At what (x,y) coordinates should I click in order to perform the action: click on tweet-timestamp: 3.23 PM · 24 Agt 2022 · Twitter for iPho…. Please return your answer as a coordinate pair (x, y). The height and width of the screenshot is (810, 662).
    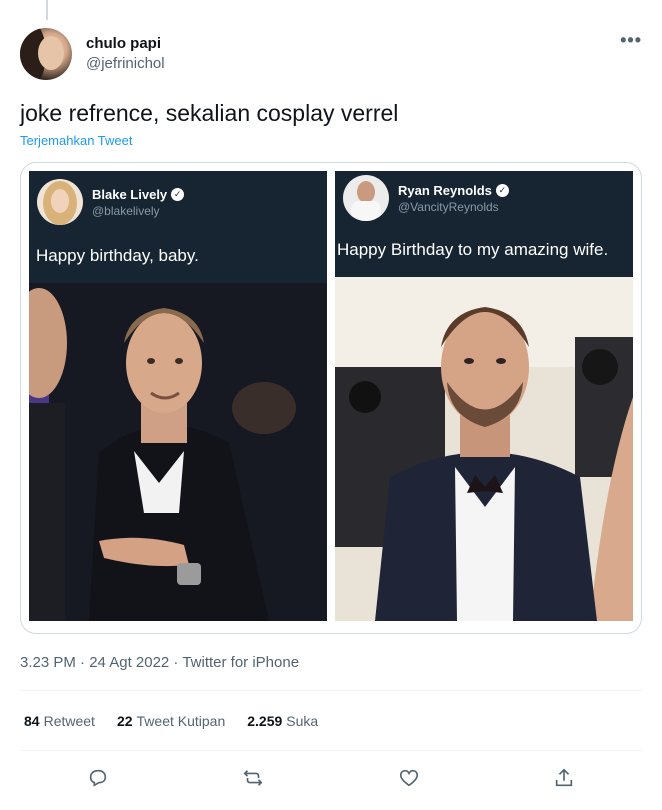
    Looking at the image, I should click on (159, 662).